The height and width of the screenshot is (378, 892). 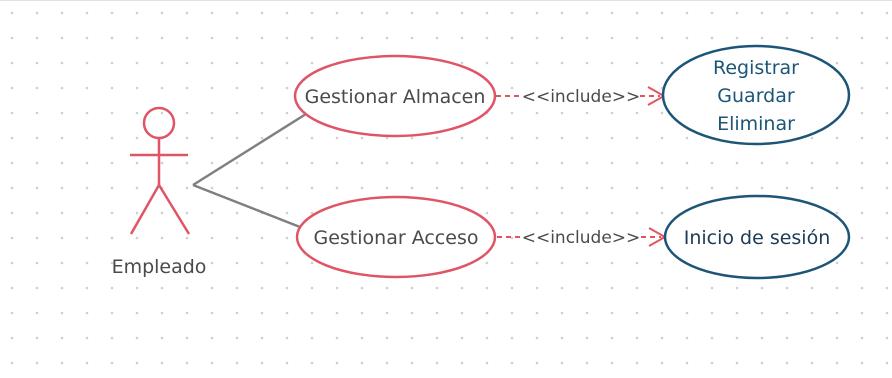 I want to click on use-case-label-line-2: Guardar, so click(x=756, y=96).